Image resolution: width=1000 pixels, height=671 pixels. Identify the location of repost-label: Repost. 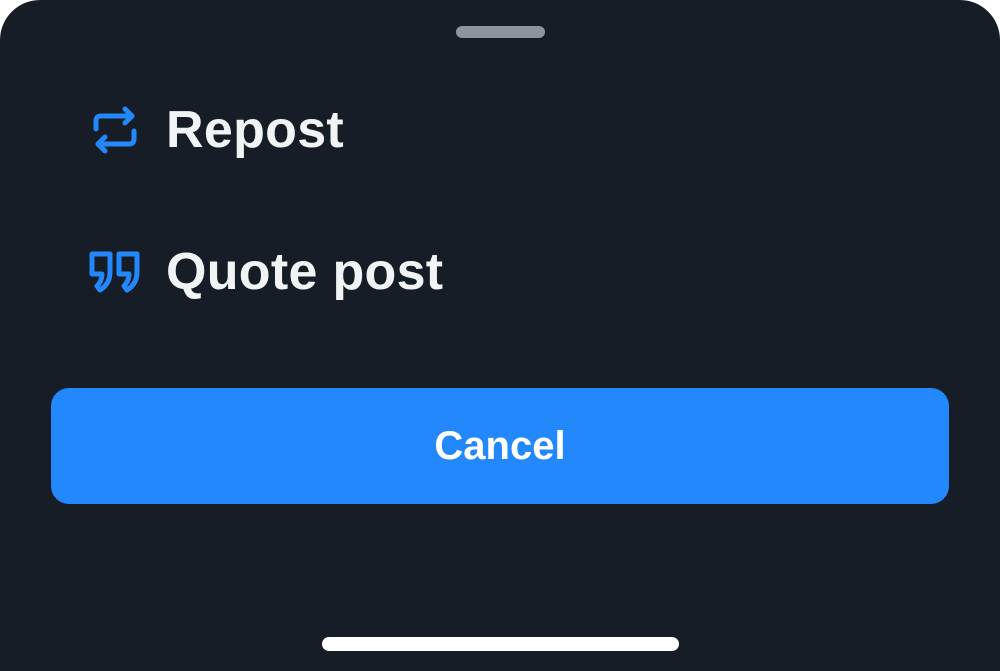
(255, 130).